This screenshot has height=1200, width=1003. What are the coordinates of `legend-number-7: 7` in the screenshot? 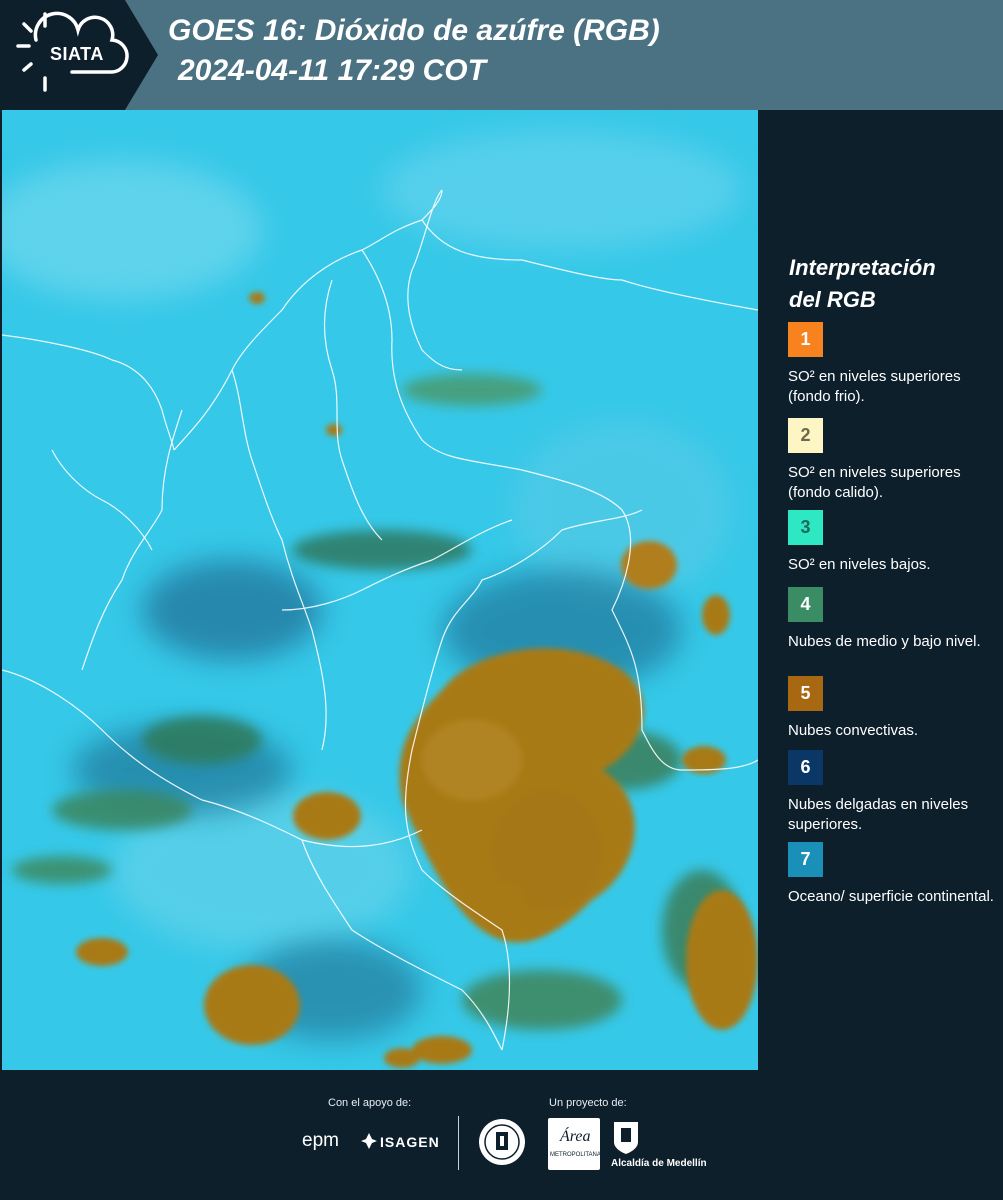 It's located at (805, 859).